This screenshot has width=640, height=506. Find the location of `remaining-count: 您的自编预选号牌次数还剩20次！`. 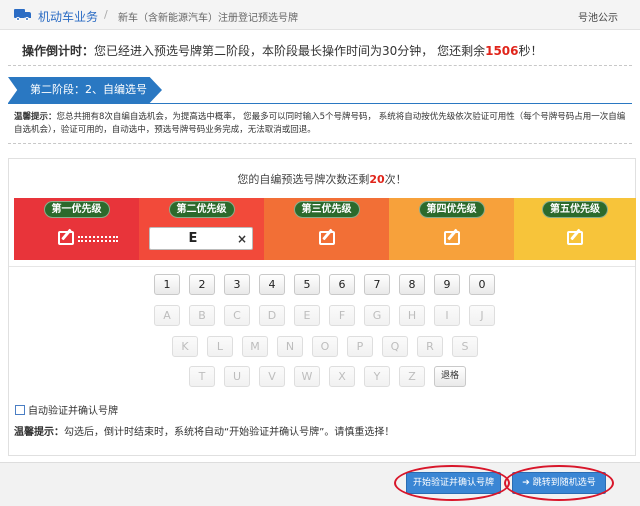

remaining-count: 您的自编预选号牌次数还剩20次！ is located at coordinates (322, 179).